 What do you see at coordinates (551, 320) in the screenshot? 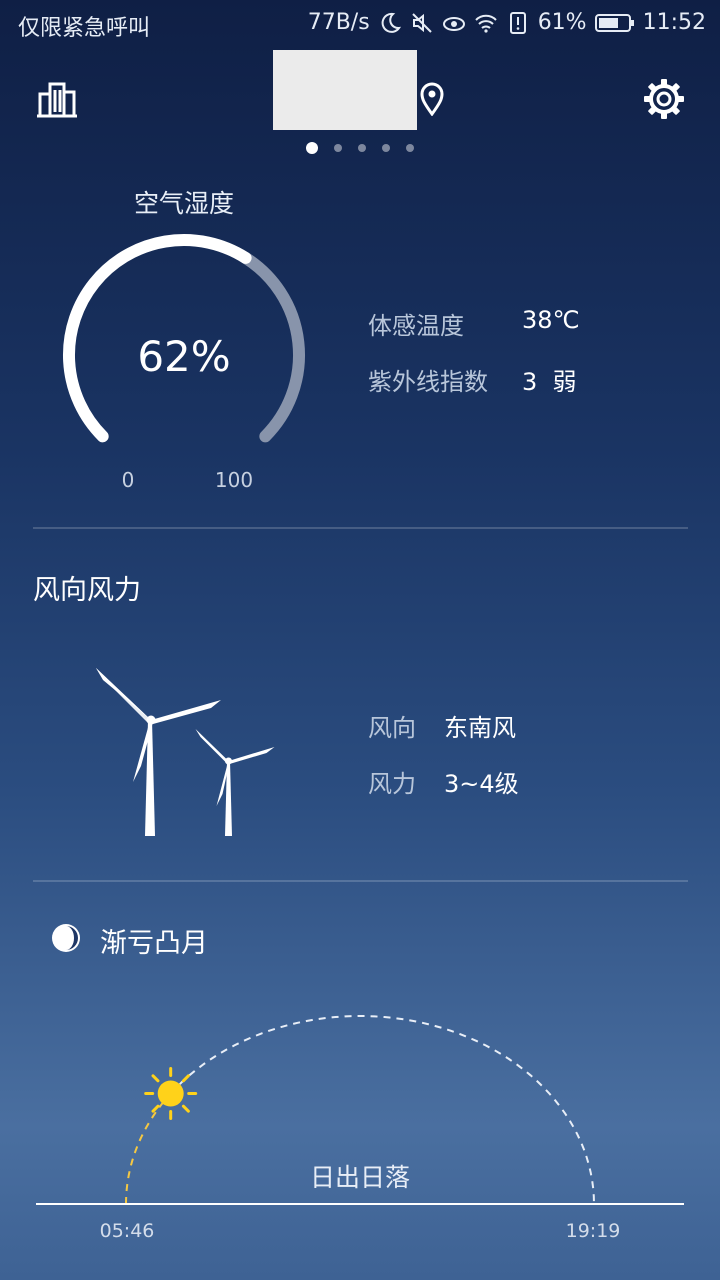
I see `feels-like-value: 38℃` at bounding box center [551, 320].